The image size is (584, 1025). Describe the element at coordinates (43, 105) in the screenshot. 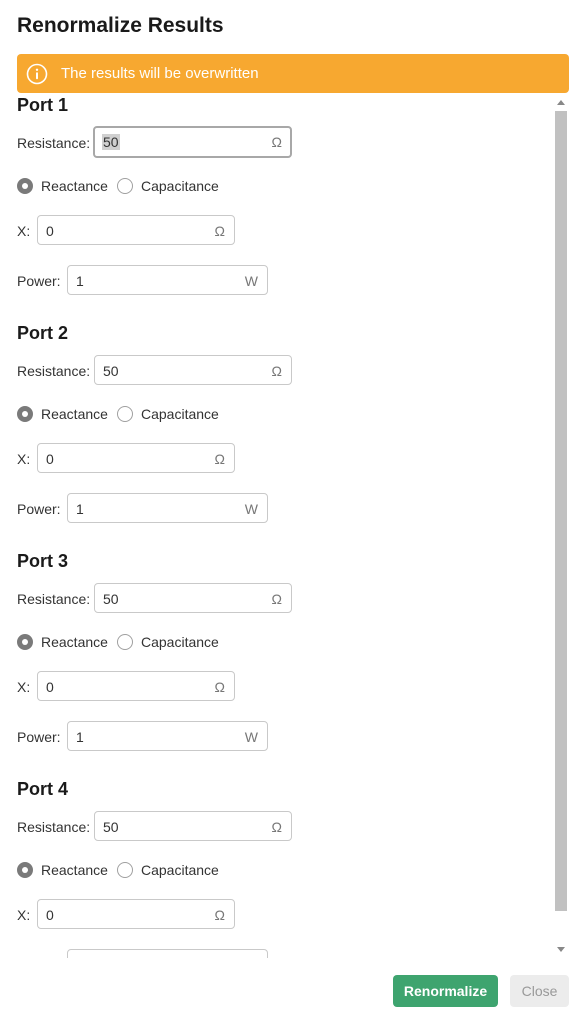

I see `port-title: Port 1` at that location.